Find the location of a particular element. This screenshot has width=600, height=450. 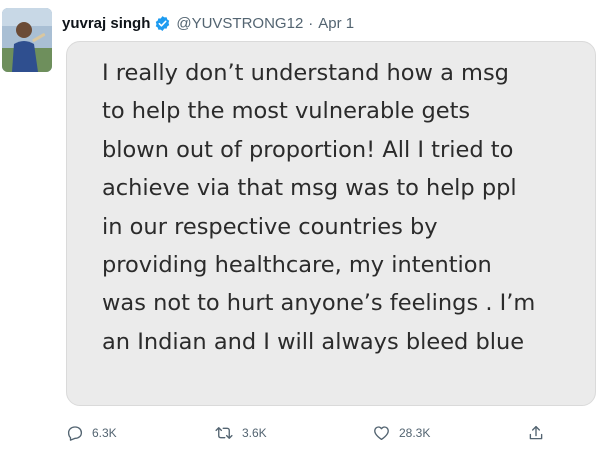

retweet-count: 3.6K is located at coordinates (254, 433).